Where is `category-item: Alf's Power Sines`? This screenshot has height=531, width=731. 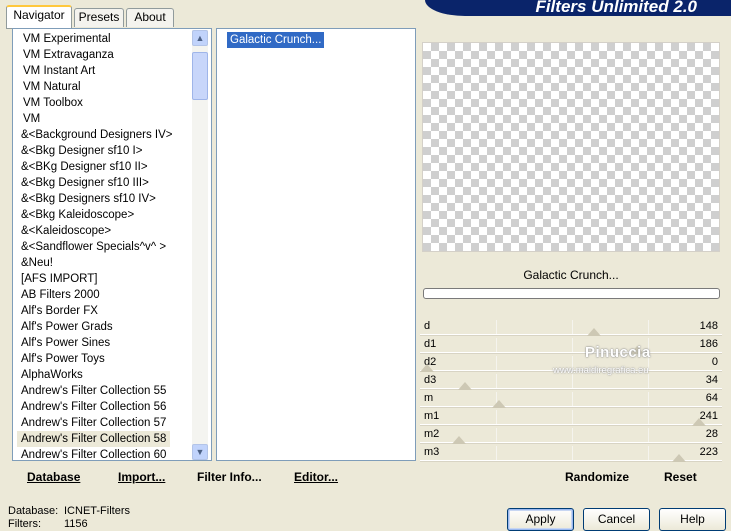 category-item: Alf's Power Sines is located at coordinates (65, 343).